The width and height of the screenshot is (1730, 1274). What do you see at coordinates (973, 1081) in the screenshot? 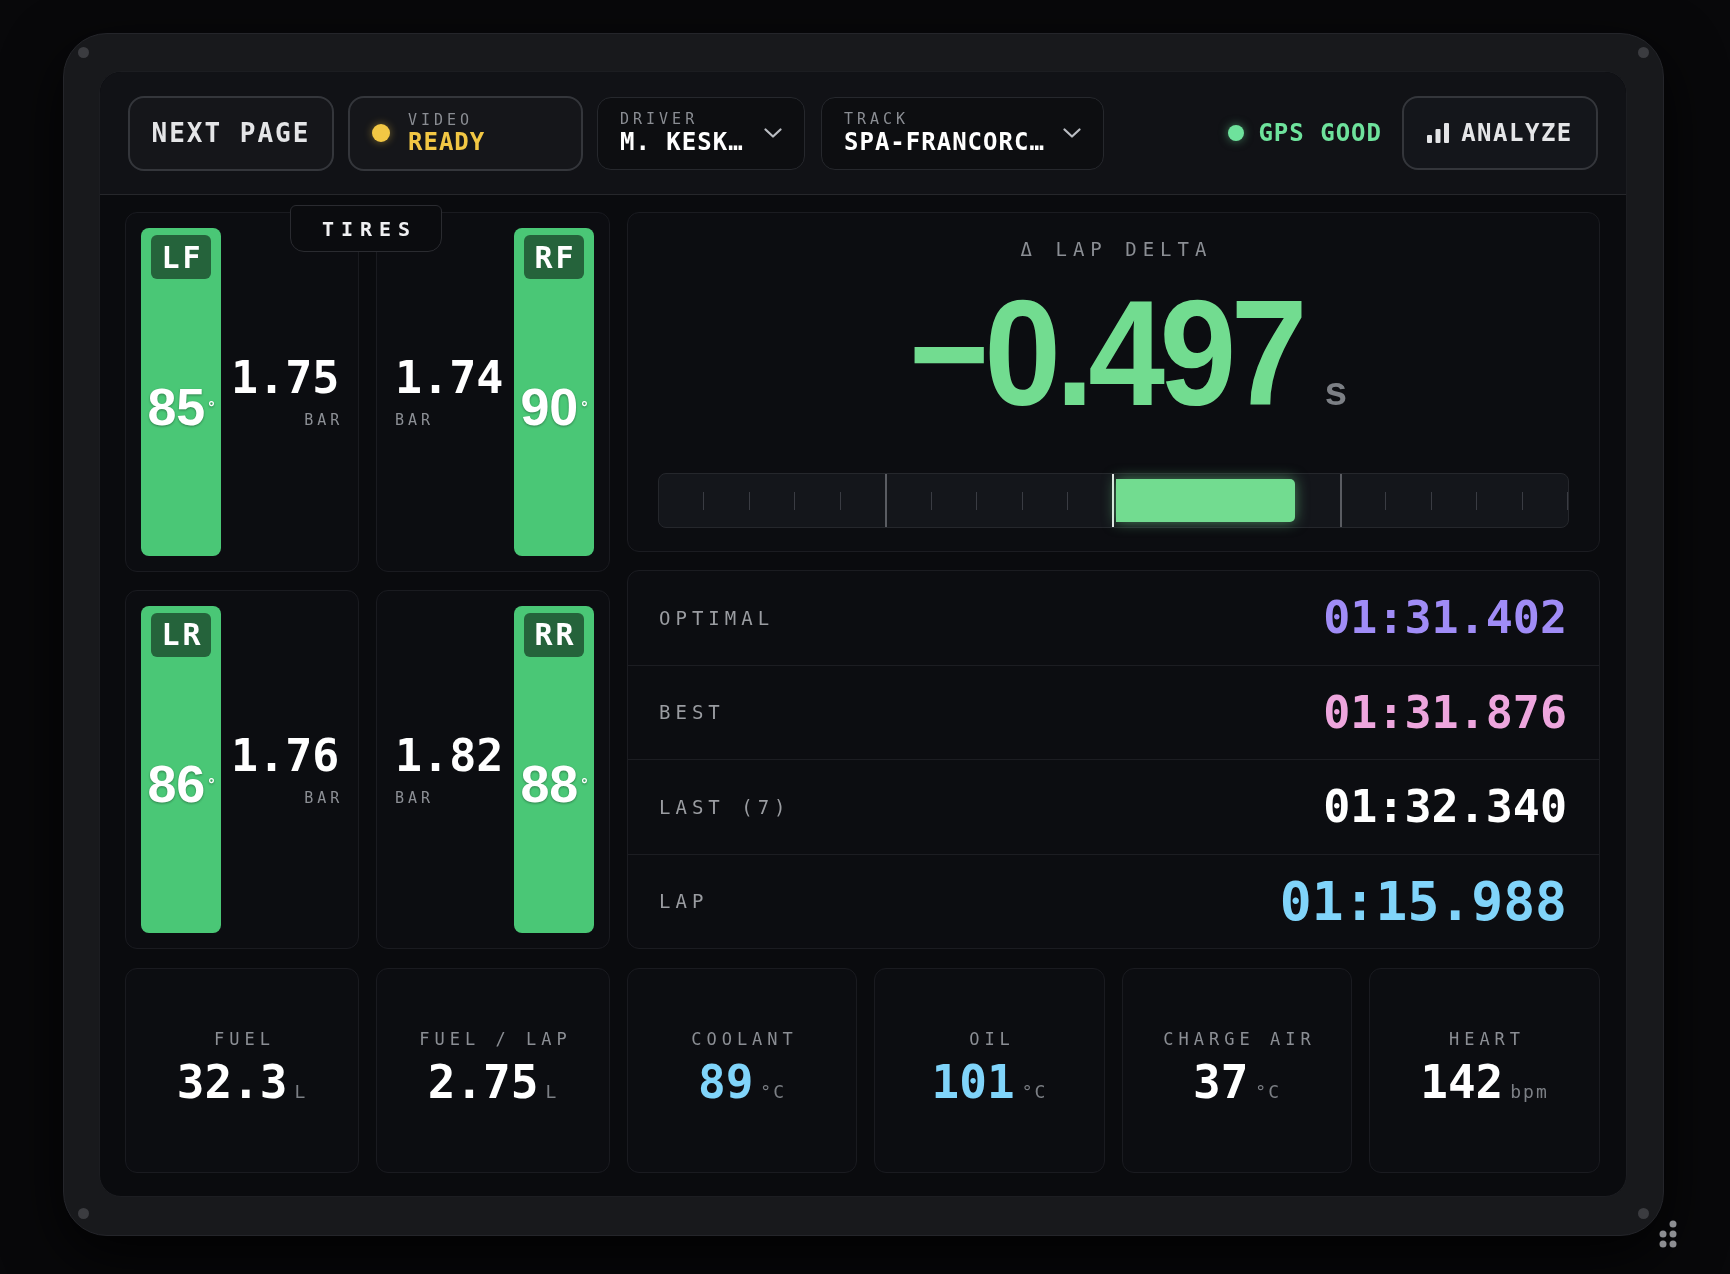
I see `stat-value: 101` at bounding box center [973, 1081].